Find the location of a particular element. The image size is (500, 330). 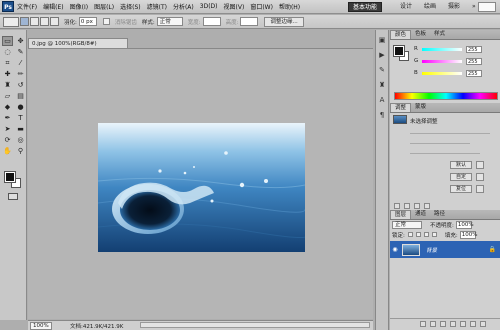

search-field is located at coordinates (487, 7).